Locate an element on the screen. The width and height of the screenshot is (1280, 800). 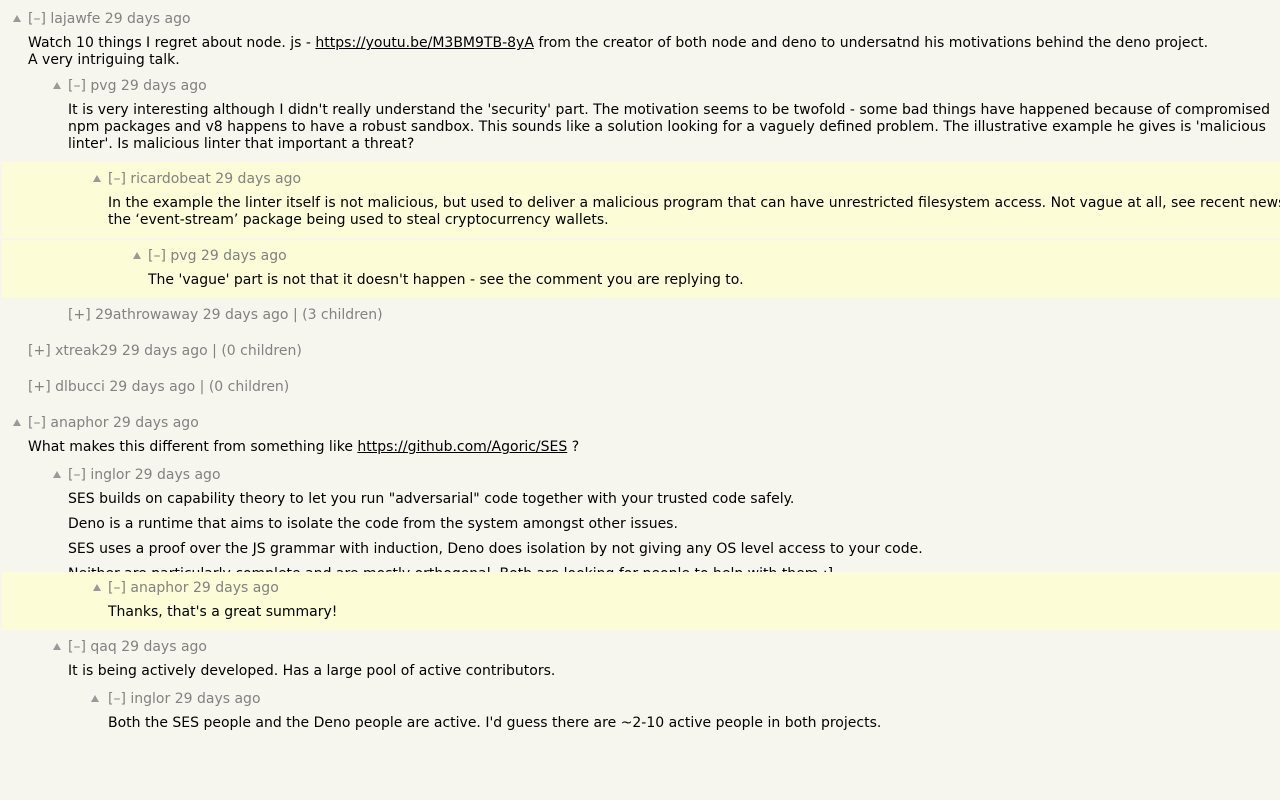
comment-header: [–] lajawfe 29 days ago is located at coordinates (640, 19).